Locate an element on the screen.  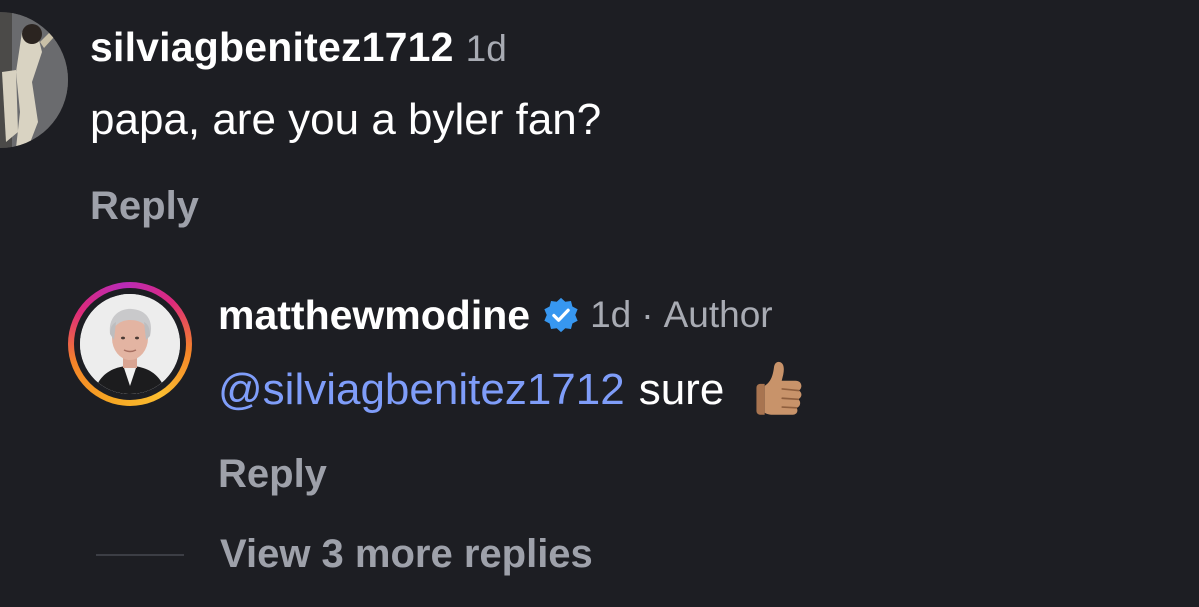
author-avatar-image is located at coordinates (130, 344).